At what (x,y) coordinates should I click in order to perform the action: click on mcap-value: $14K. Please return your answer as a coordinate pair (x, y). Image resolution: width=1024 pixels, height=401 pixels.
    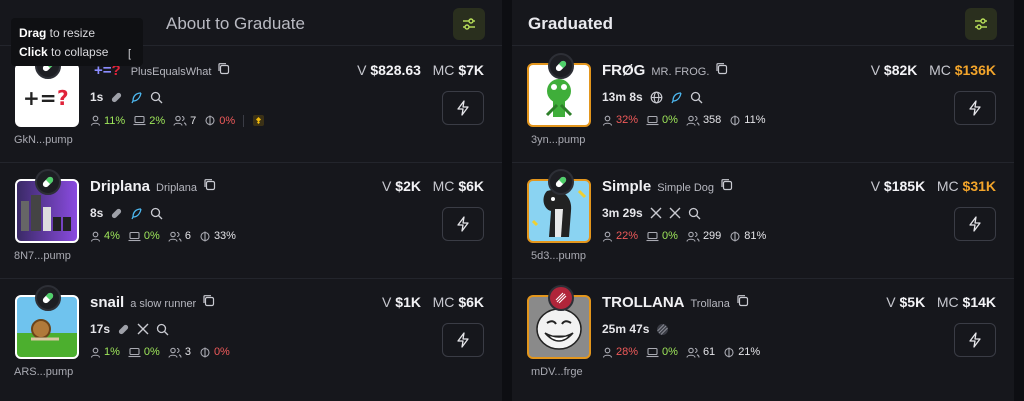
    Looking at the image, I should click on (979, 302).